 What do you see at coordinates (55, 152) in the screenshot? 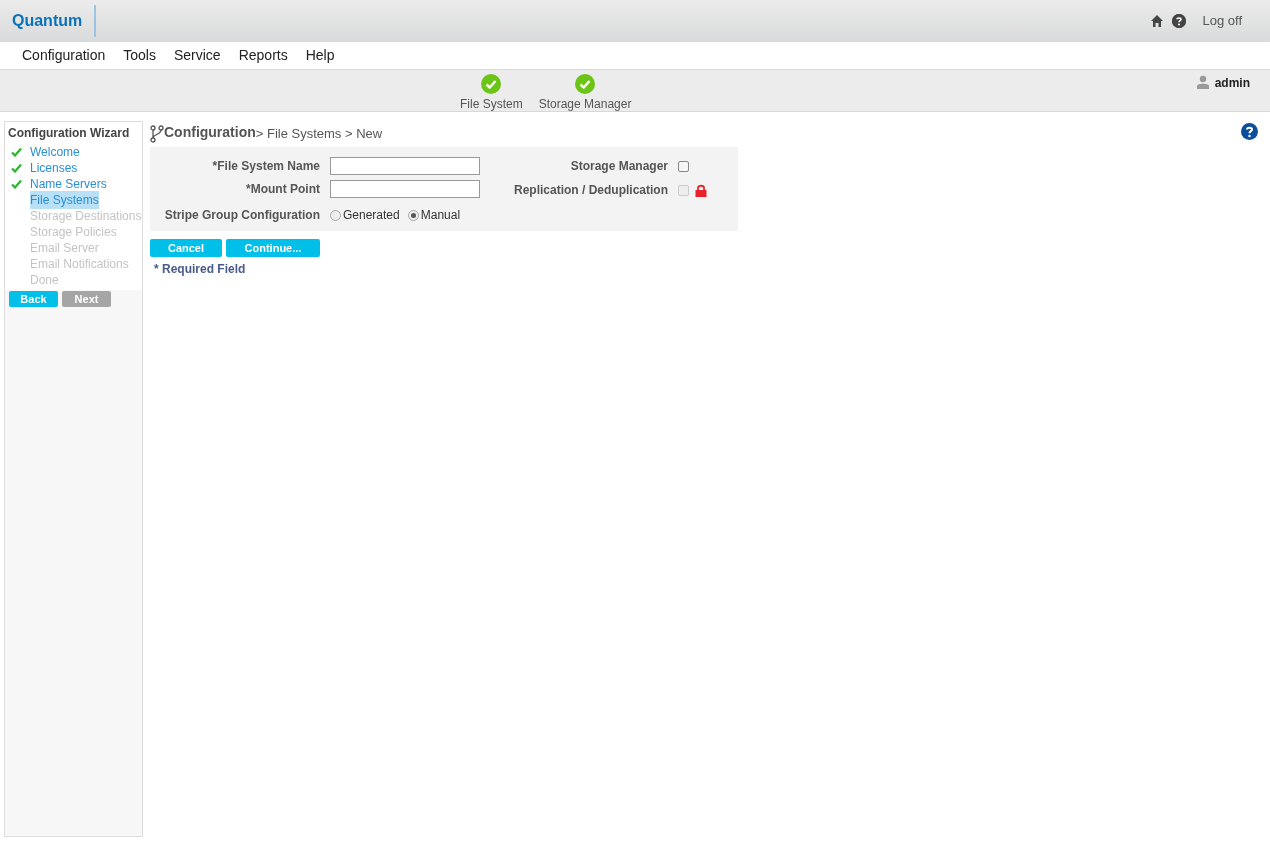
I see `wizard-step: Welcome` at bounding box center [55, 152].